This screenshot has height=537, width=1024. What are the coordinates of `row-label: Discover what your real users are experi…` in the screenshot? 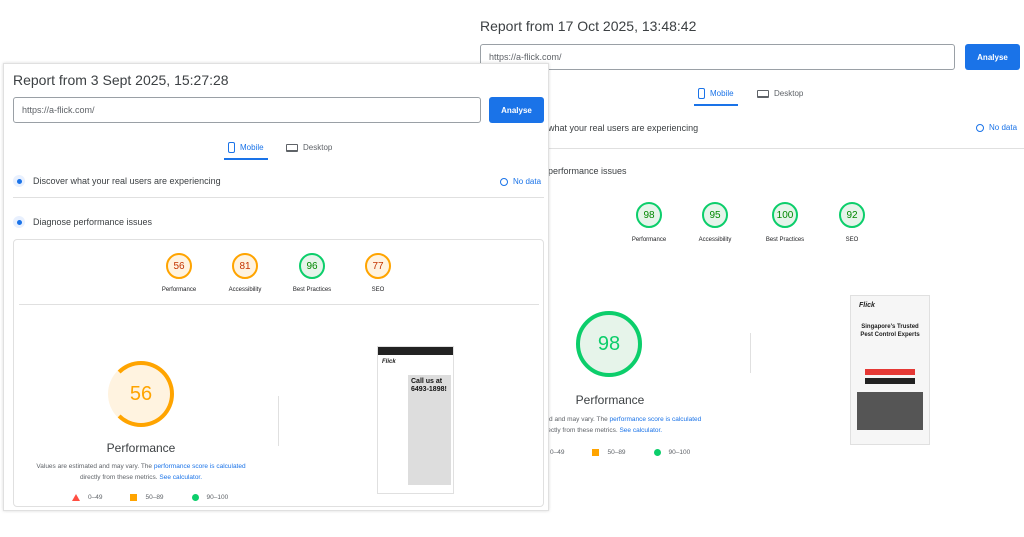 It's located at (127, 181).